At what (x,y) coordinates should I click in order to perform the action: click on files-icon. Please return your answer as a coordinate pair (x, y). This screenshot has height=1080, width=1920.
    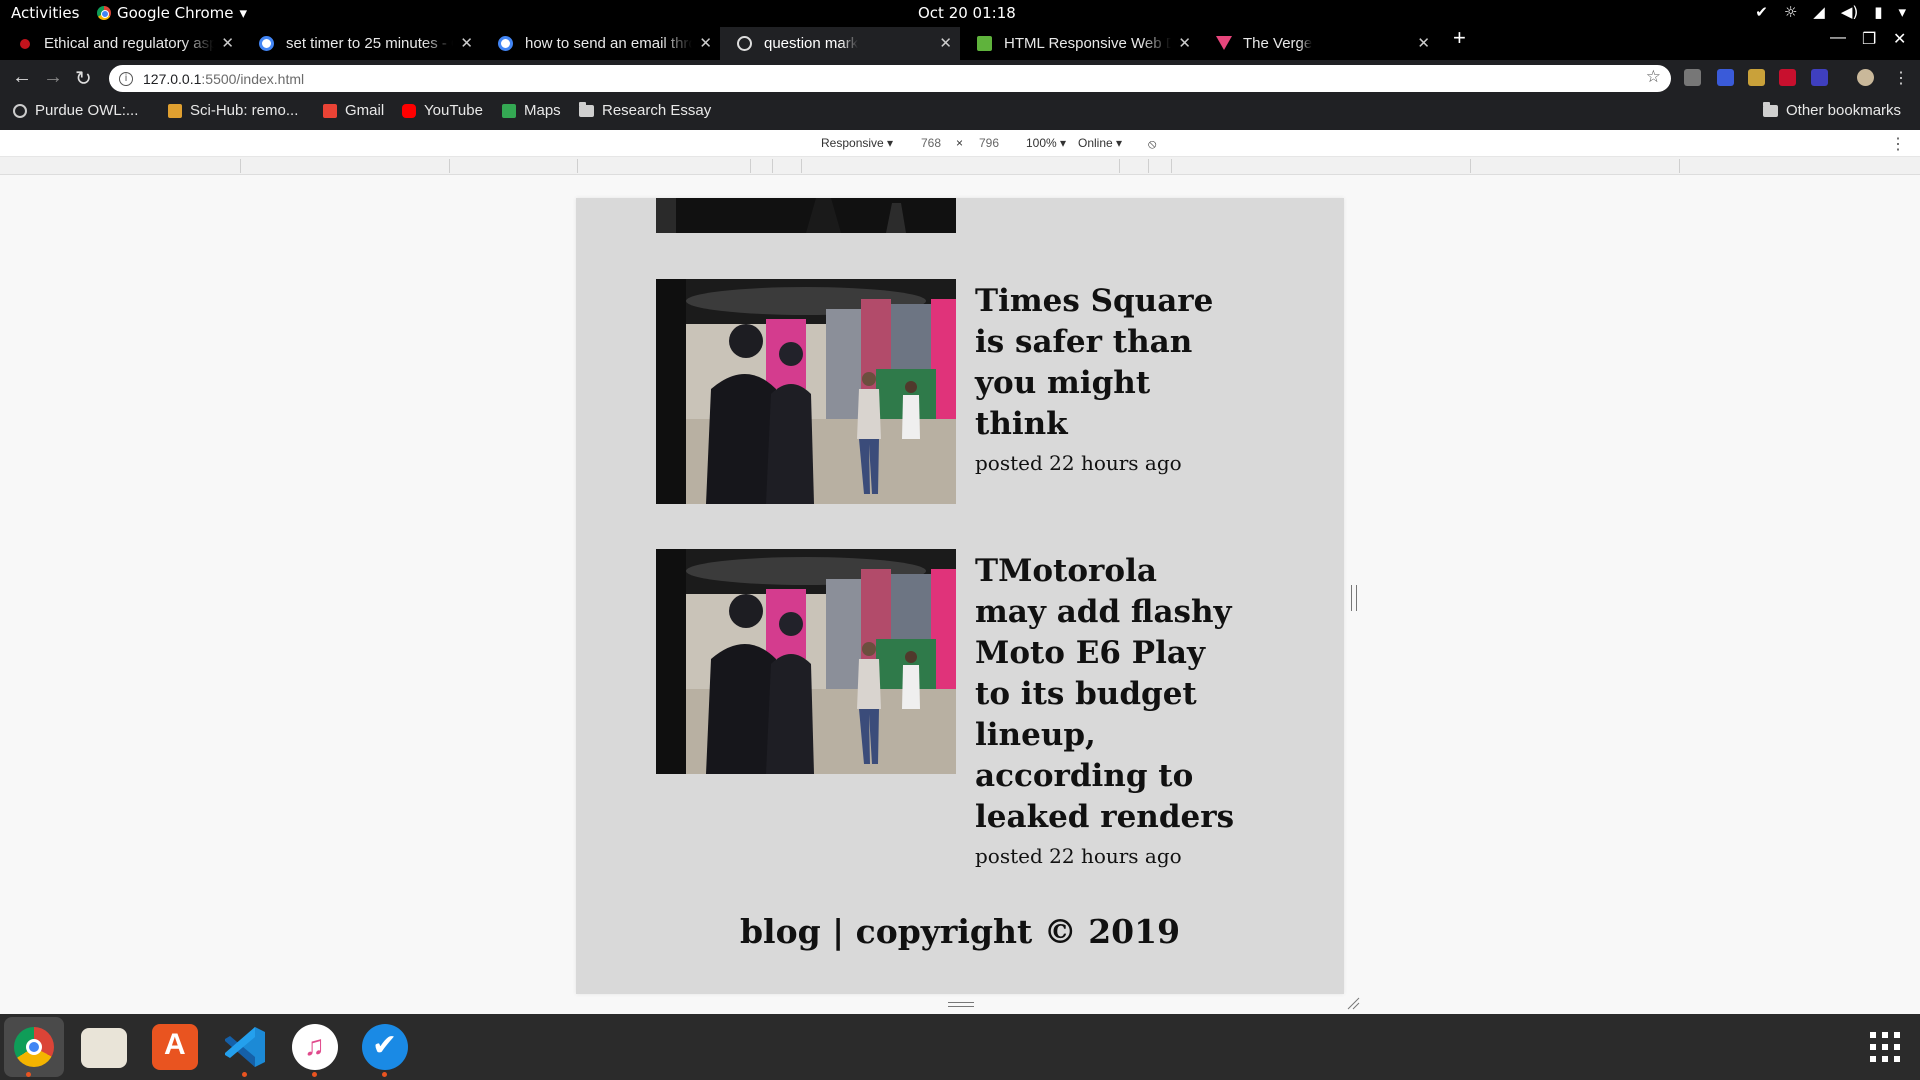
    Looking at the image, I should click on (104, 1048).